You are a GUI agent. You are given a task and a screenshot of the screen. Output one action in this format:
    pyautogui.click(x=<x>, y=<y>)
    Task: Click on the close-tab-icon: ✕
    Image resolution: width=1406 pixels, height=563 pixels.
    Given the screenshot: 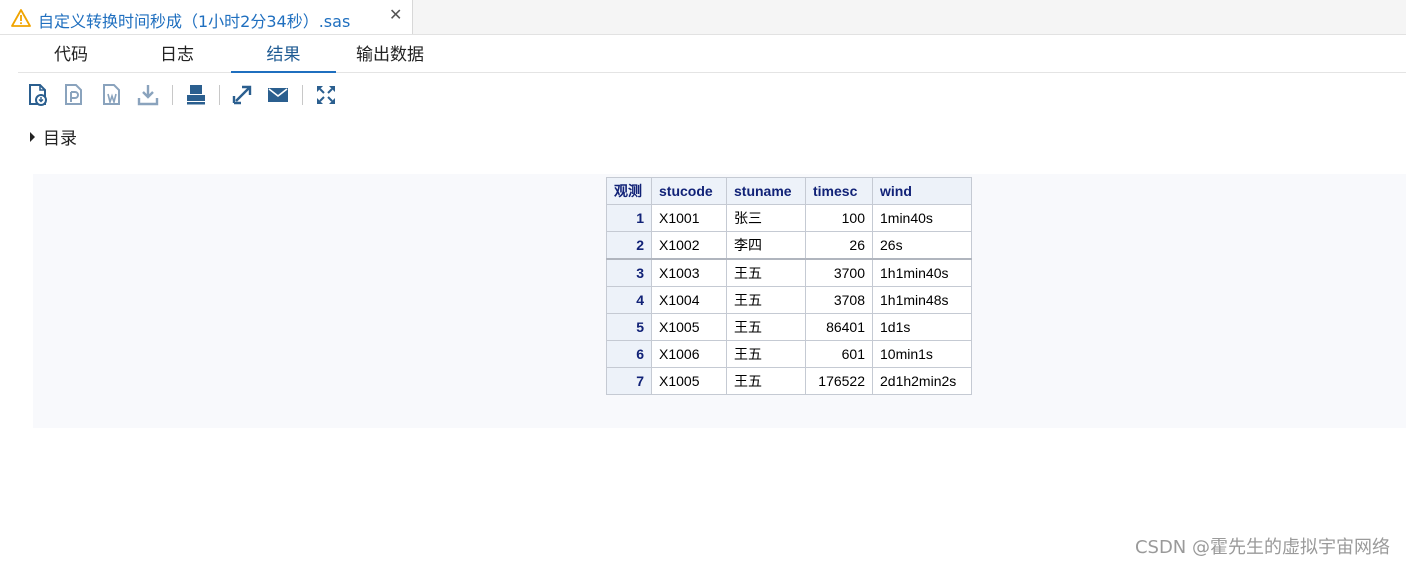 What is the action you would take?
    pyautogui.click(x=395, y=14)
    